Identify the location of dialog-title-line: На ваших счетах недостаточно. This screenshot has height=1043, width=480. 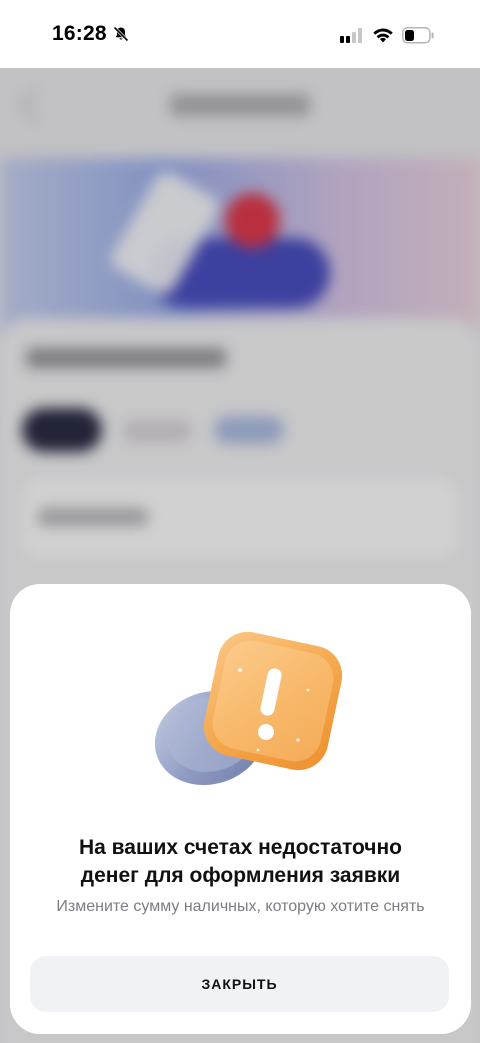
(240, 847).